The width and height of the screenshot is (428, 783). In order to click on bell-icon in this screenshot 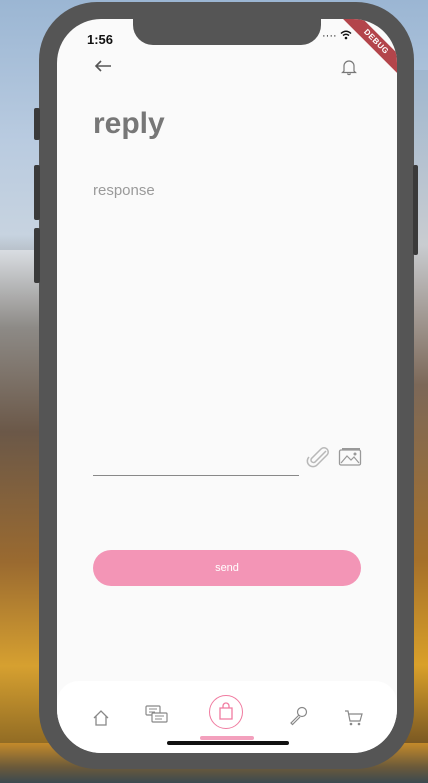, I will do `click(349, 68)`.